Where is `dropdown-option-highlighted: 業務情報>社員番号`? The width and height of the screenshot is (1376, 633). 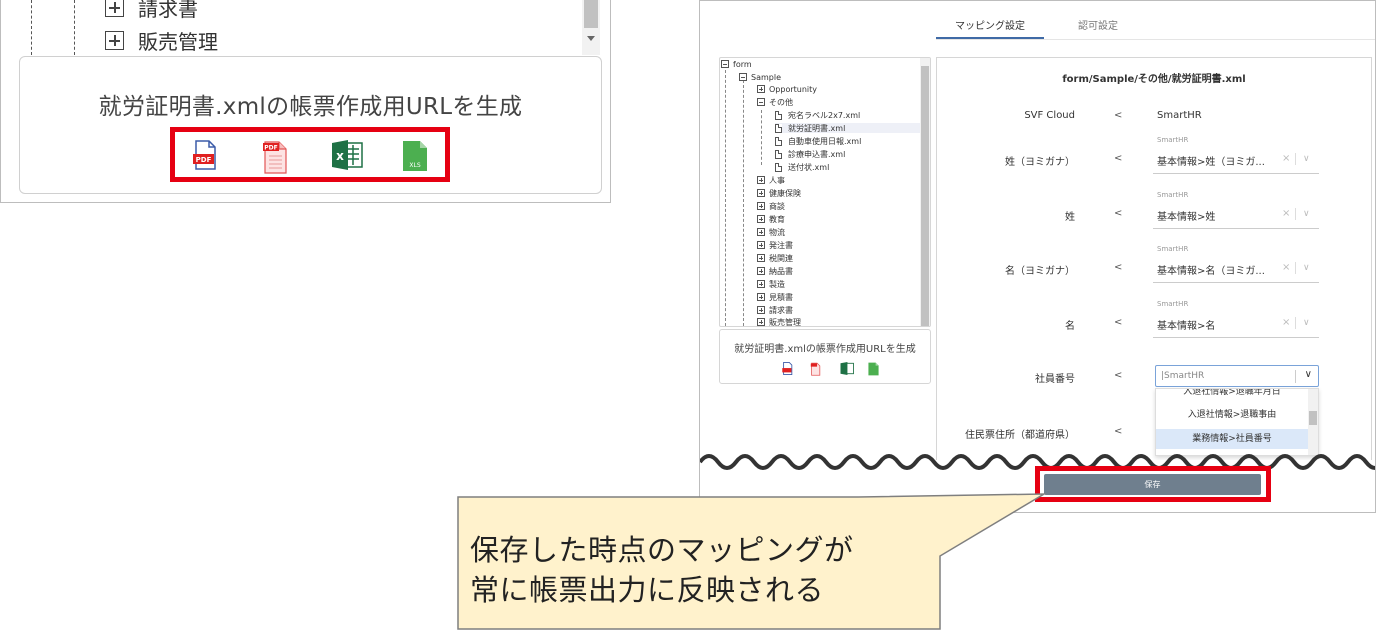 dropdown-option-highlighted: 業務情報>社員番号 is located at coordinates (1232, 439).